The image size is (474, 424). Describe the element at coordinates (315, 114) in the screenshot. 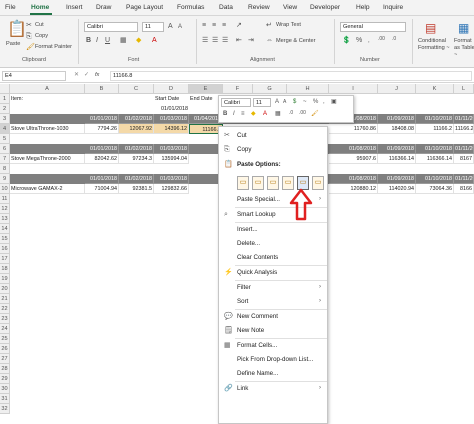

I see `format-painter-icon: 🖌` at that location.